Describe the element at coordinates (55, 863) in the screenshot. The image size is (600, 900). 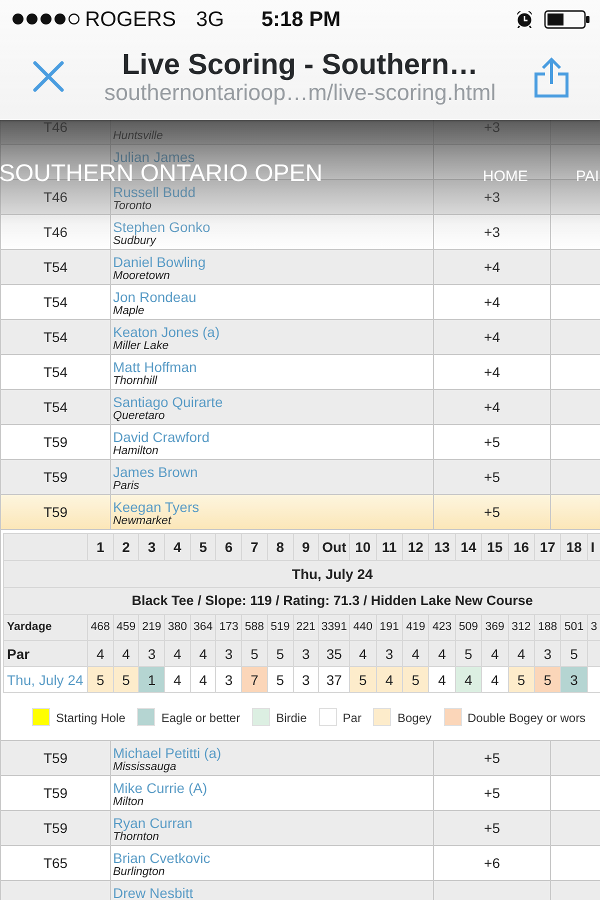
I see `player-rank: T65` at that location.